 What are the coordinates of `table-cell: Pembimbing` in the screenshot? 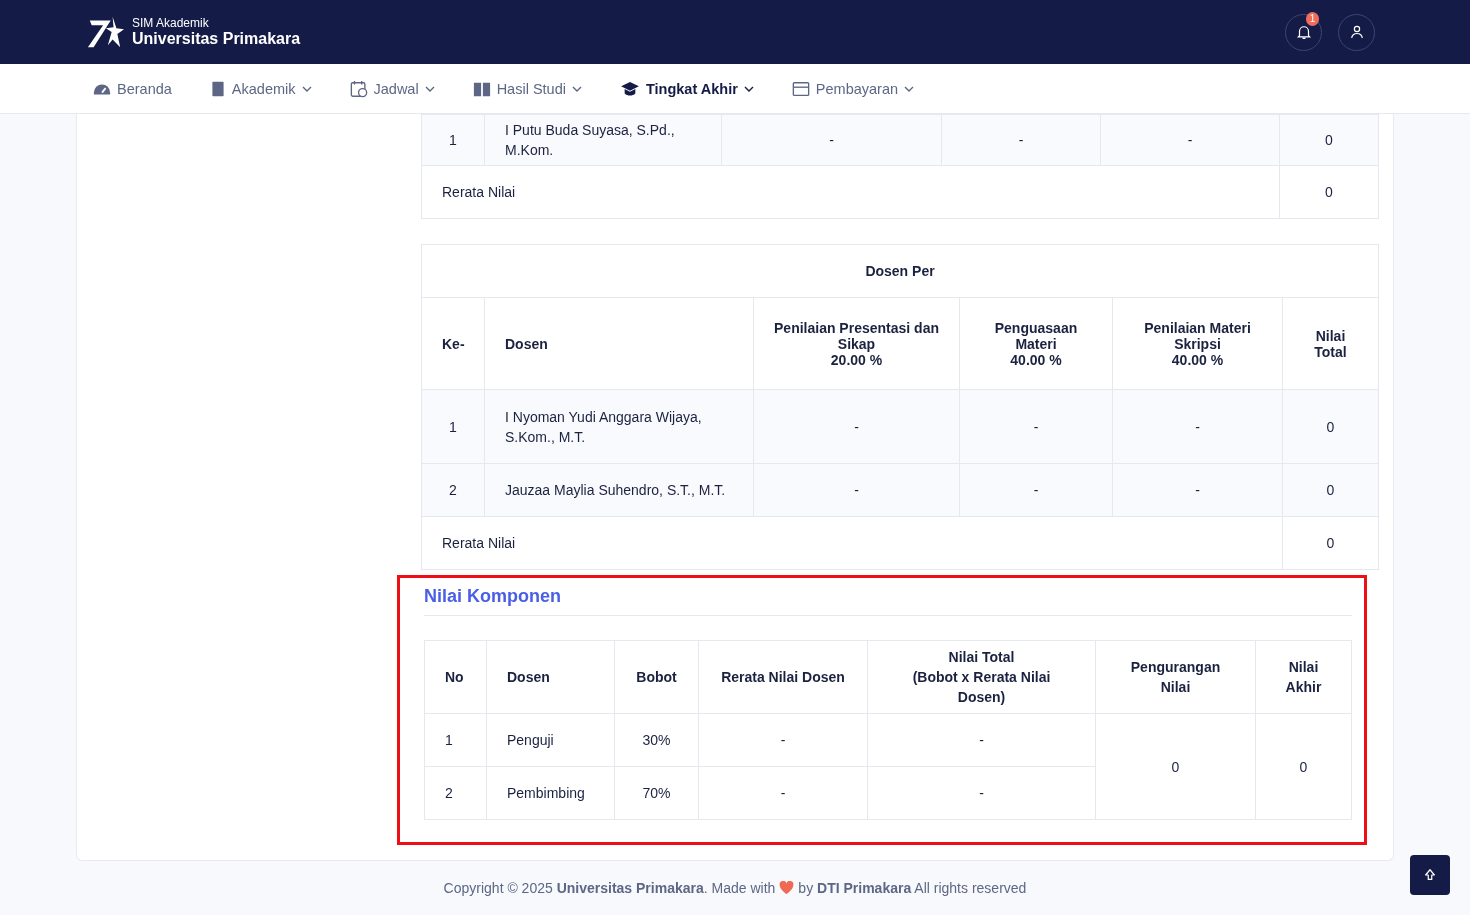 It's located at (550, 793).